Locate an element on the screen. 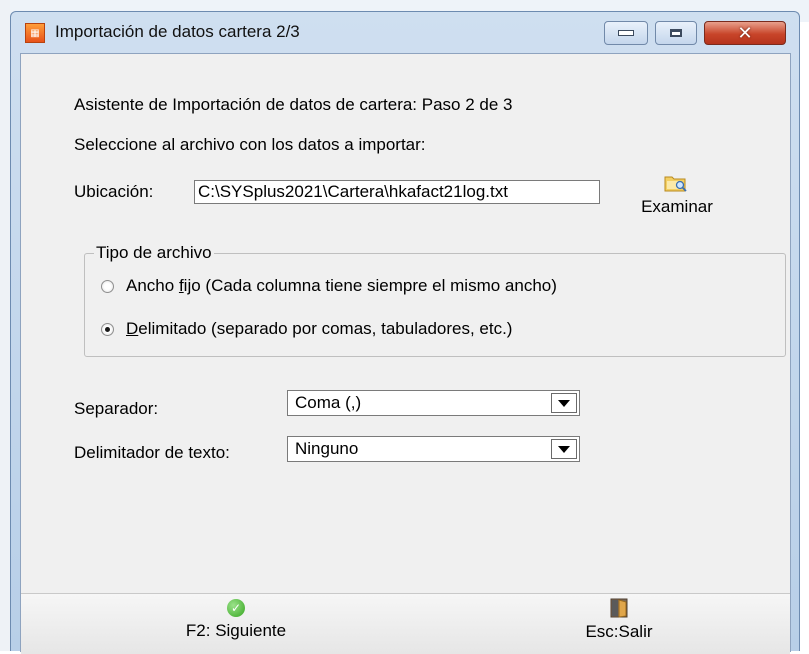  app-icon: ▦ is located at coordinates (35, 33).